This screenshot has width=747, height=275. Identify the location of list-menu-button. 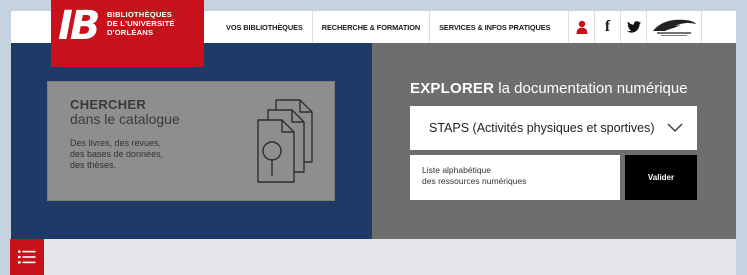
(27, 257).